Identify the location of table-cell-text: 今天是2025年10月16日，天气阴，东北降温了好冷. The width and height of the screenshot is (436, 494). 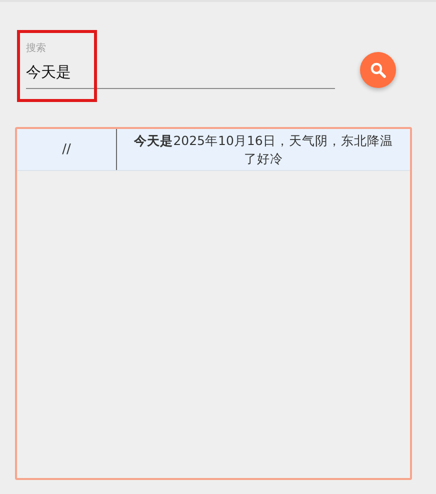
(263, 150).